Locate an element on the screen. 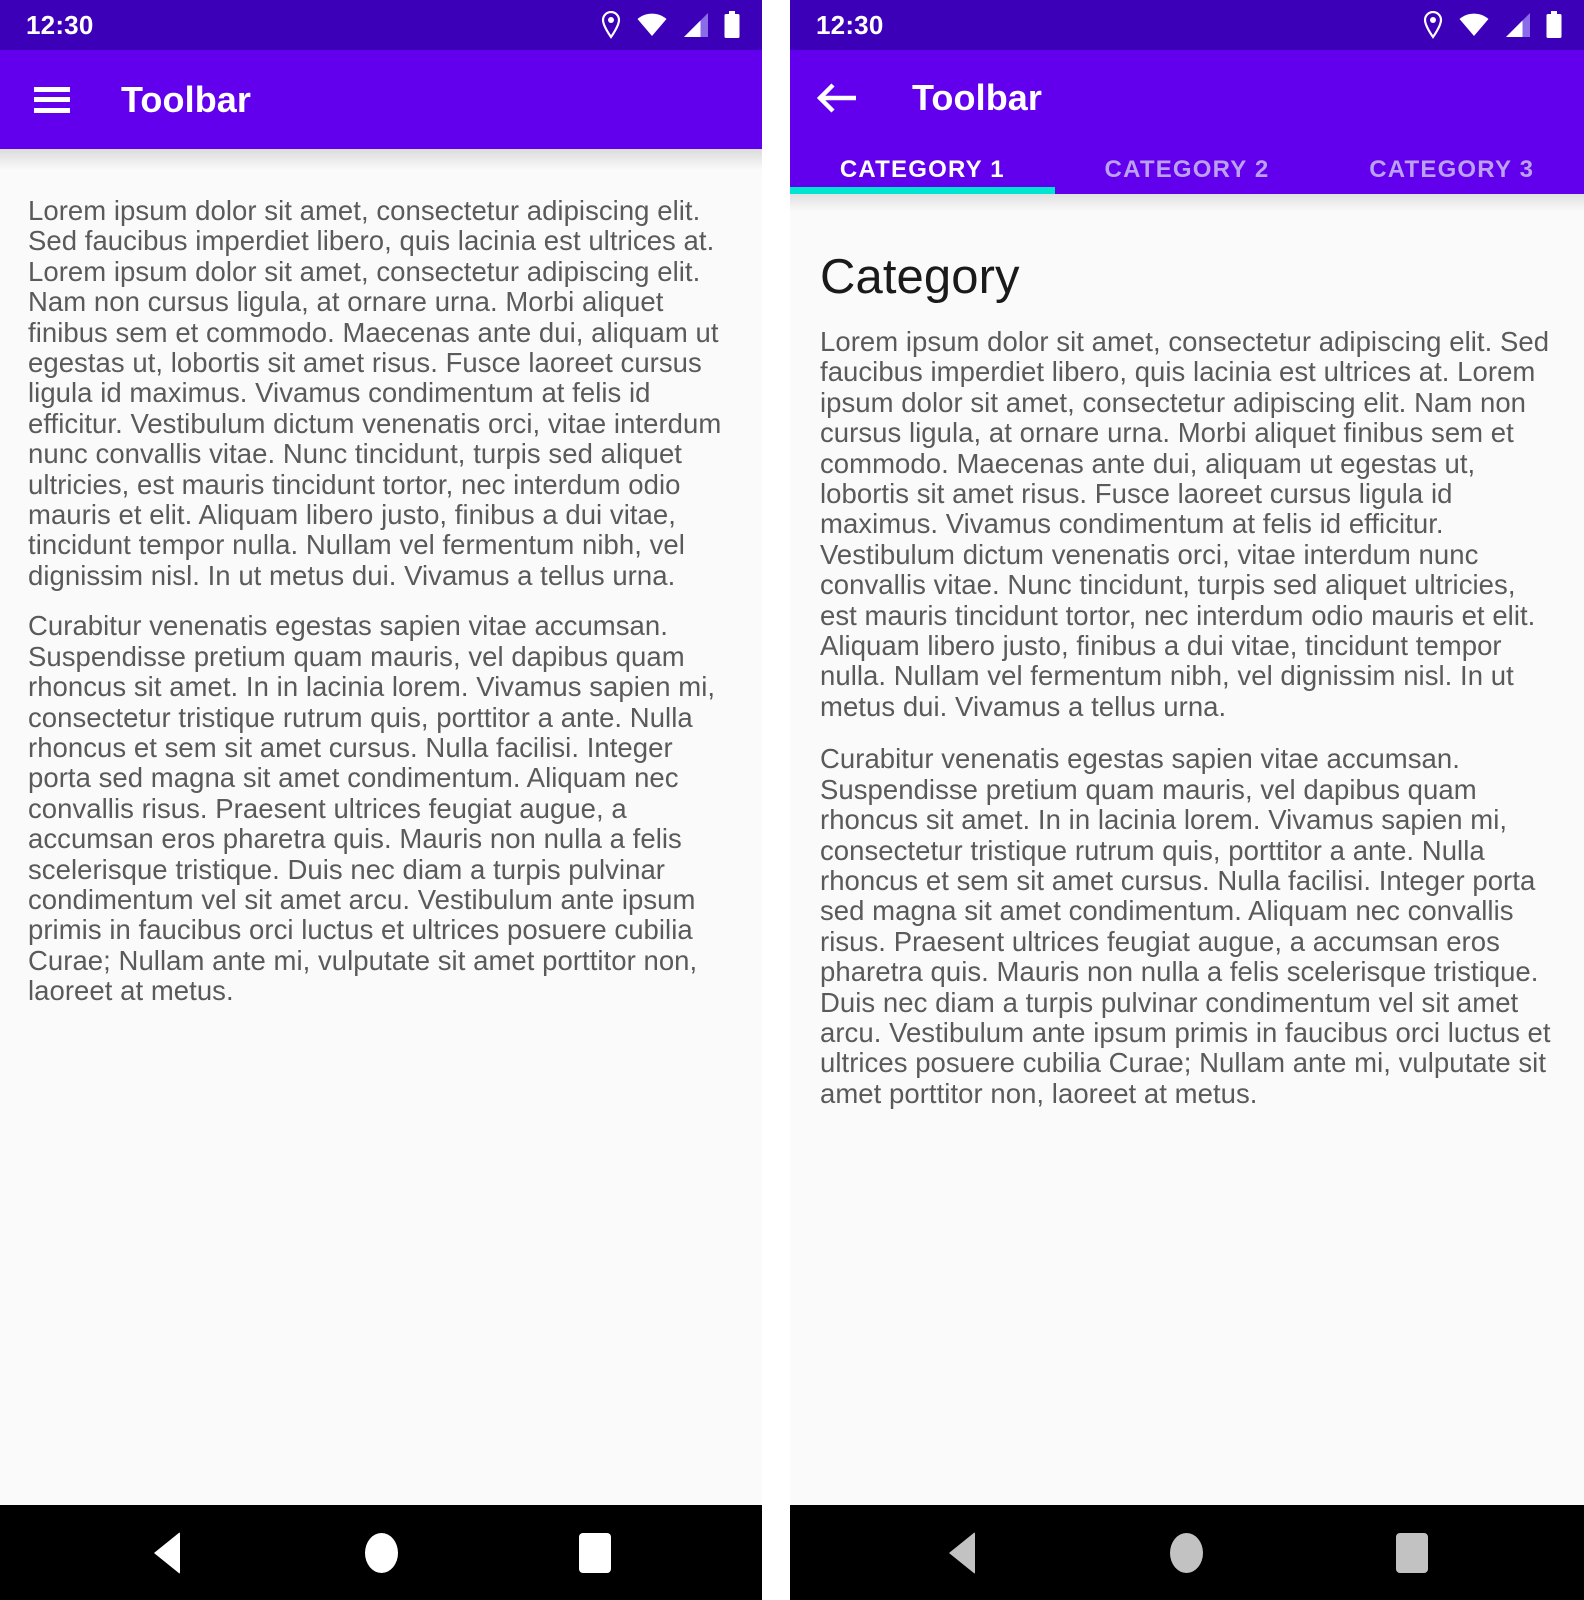 This screenshot has width=1584, height=1600. tab-category-1: CATEGORY 1 is located at coordinates (922, 169).